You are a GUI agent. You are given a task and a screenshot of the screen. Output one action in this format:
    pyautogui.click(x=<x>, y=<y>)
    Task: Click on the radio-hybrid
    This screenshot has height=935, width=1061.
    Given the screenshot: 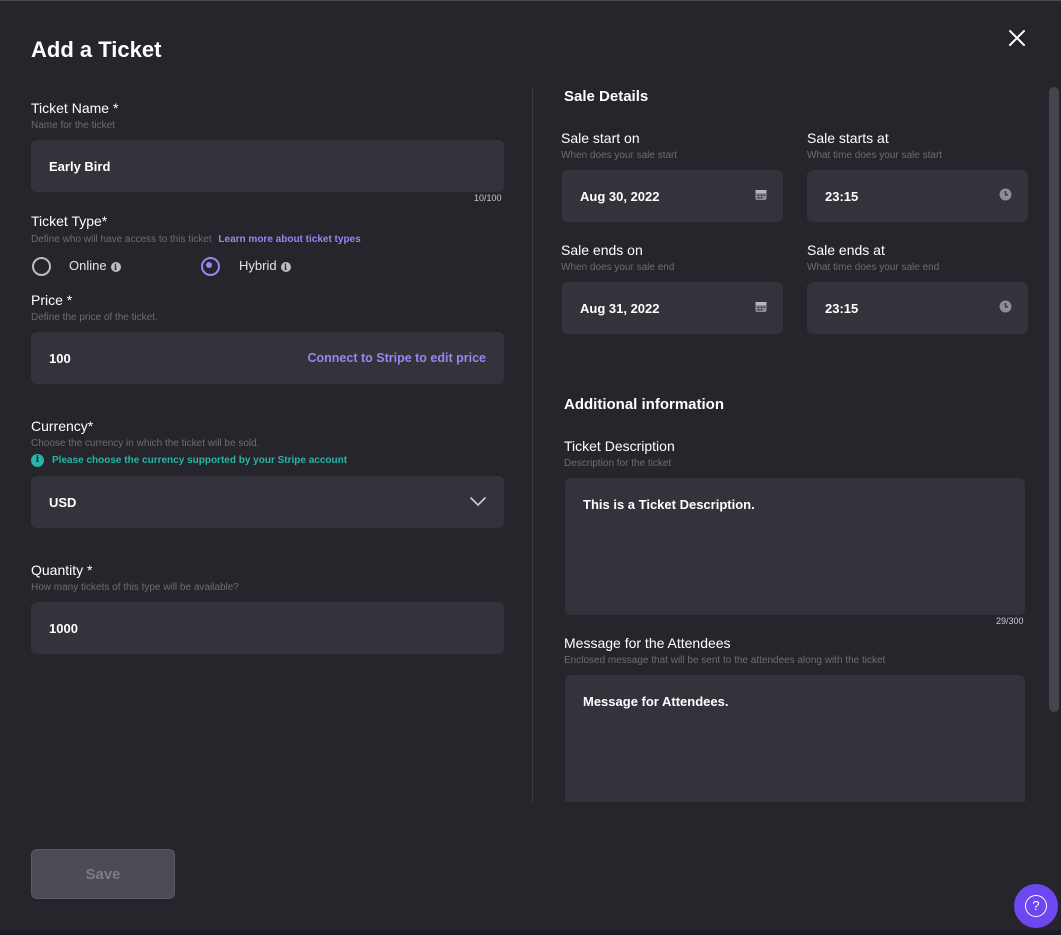 What is the action you would take?
    pyautogui.click(x=210, y=266)
    